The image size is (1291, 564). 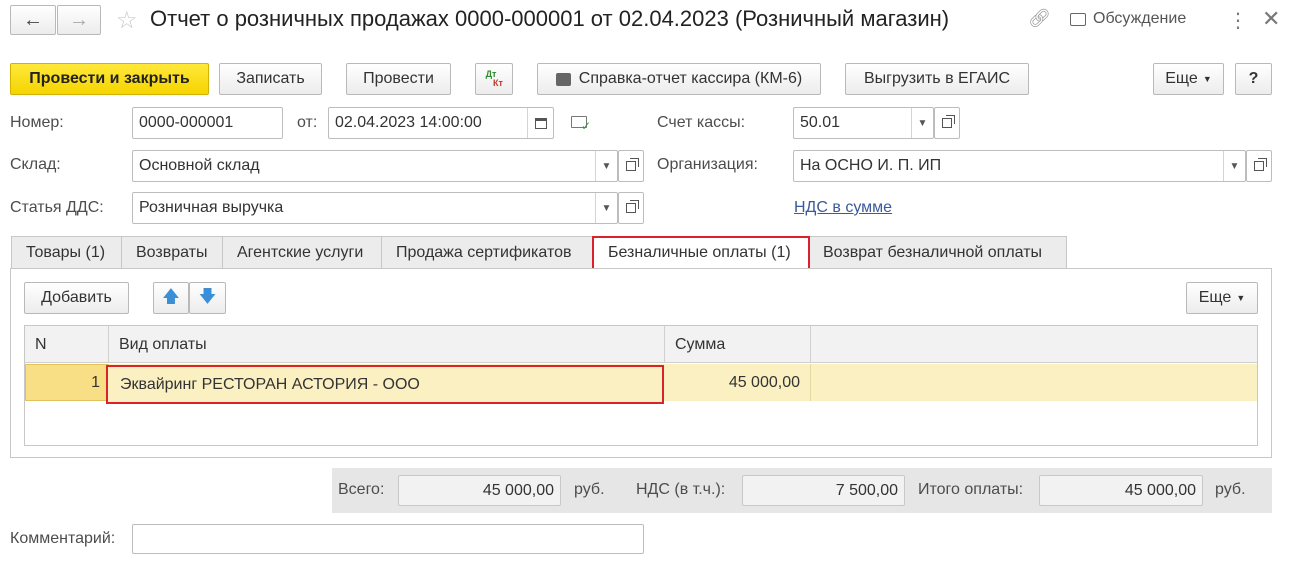 What do you see at coordinates (211, 207) in the screenshot?
I see `dds-value: Розничная выручка` at bounding box center [211, 207].